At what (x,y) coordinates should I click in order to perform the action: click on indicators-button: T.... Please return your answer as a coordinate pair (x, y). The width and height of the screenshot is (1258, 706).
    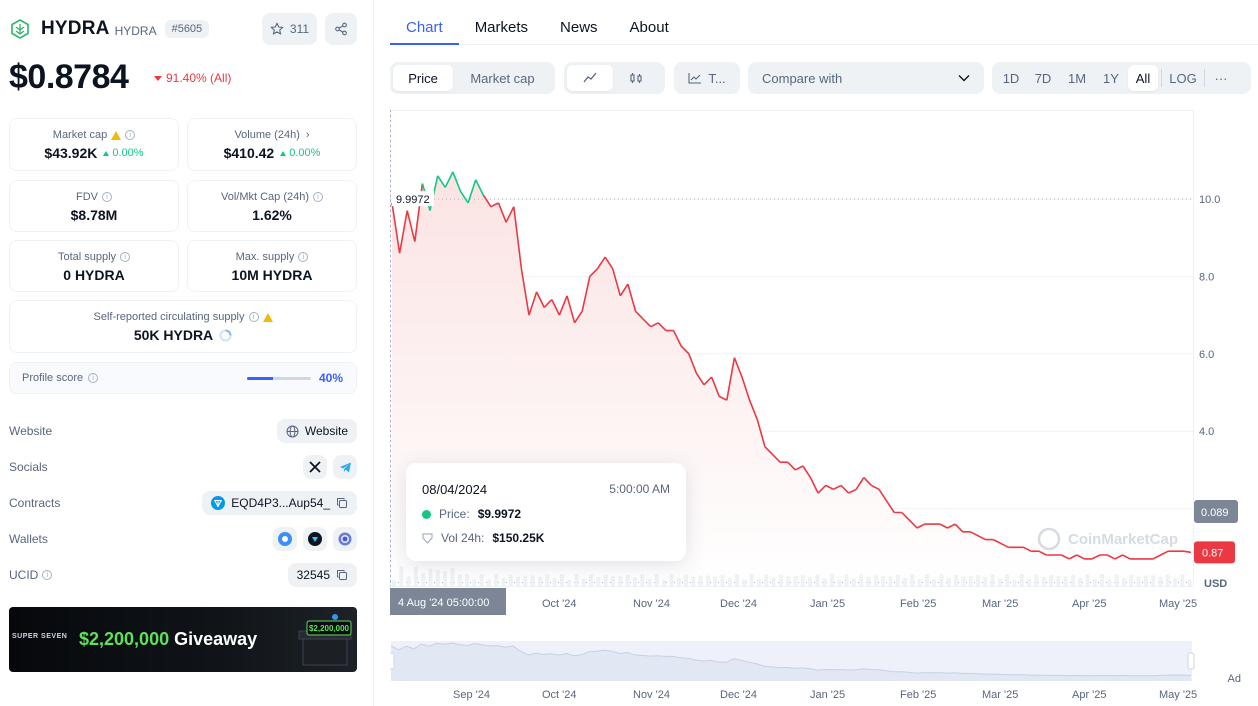
    Looking at the image, I should click on (707, 78).